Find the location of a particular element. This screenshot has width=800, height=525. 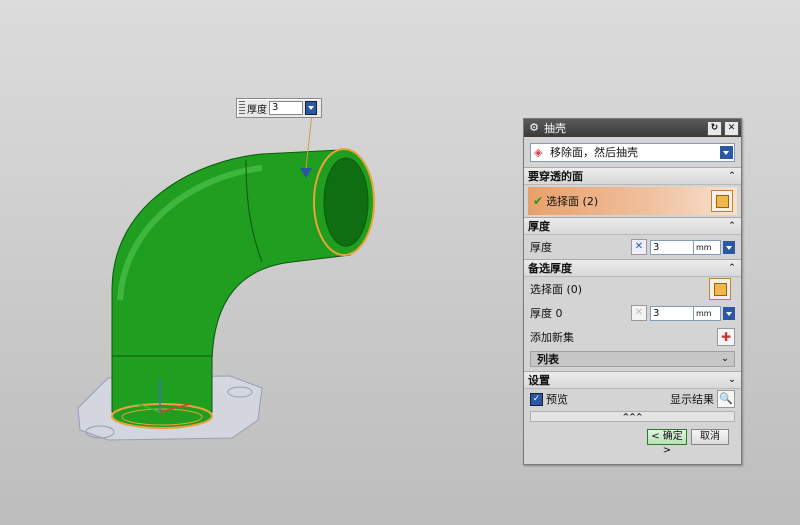

chevron-down-icon is located at coordinates (726, 152).